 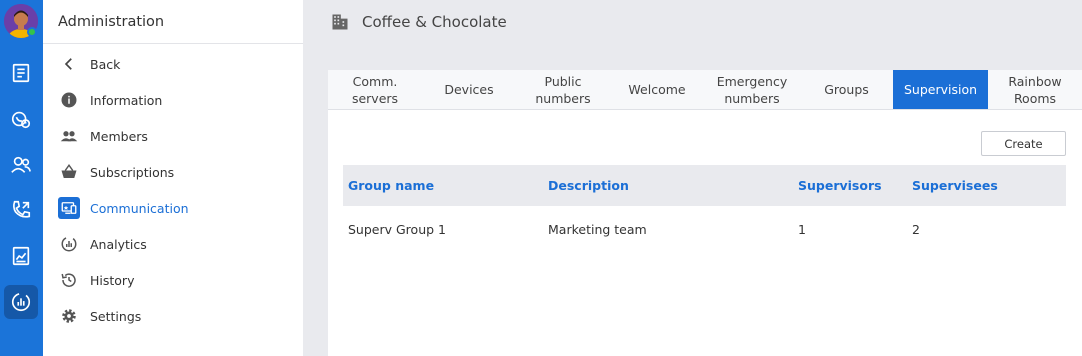 I want to click on page-title: Coffee & Chocolate, so click(x=434, y=22).